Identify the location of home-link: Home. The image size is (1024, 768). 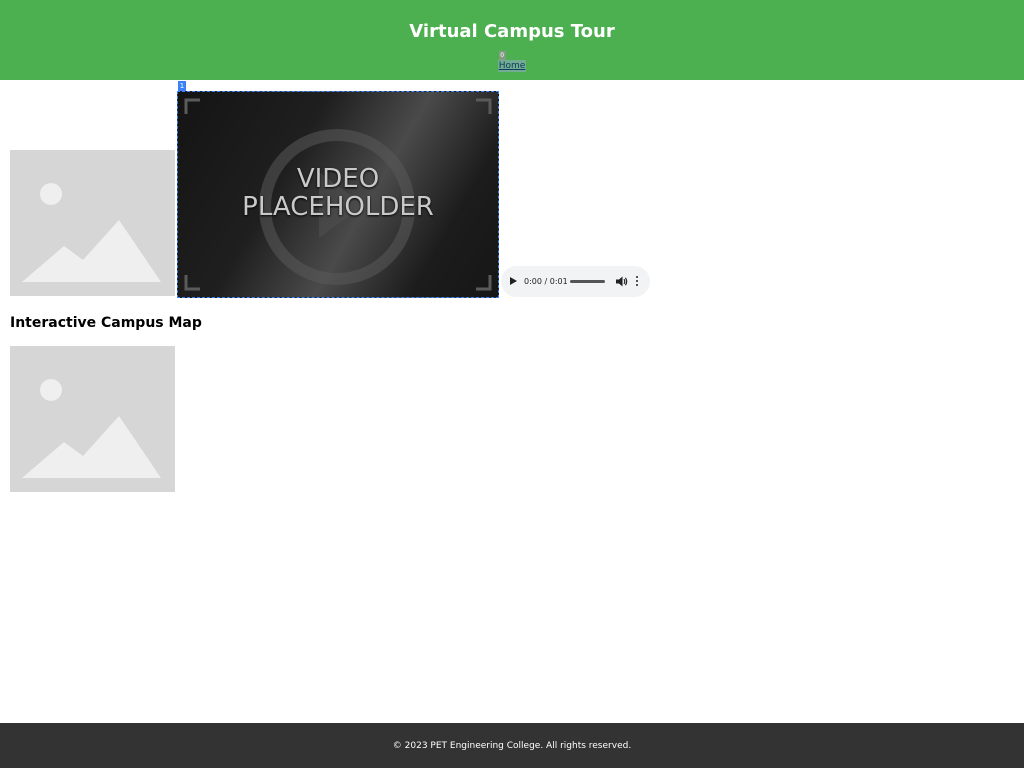
(512, 66).